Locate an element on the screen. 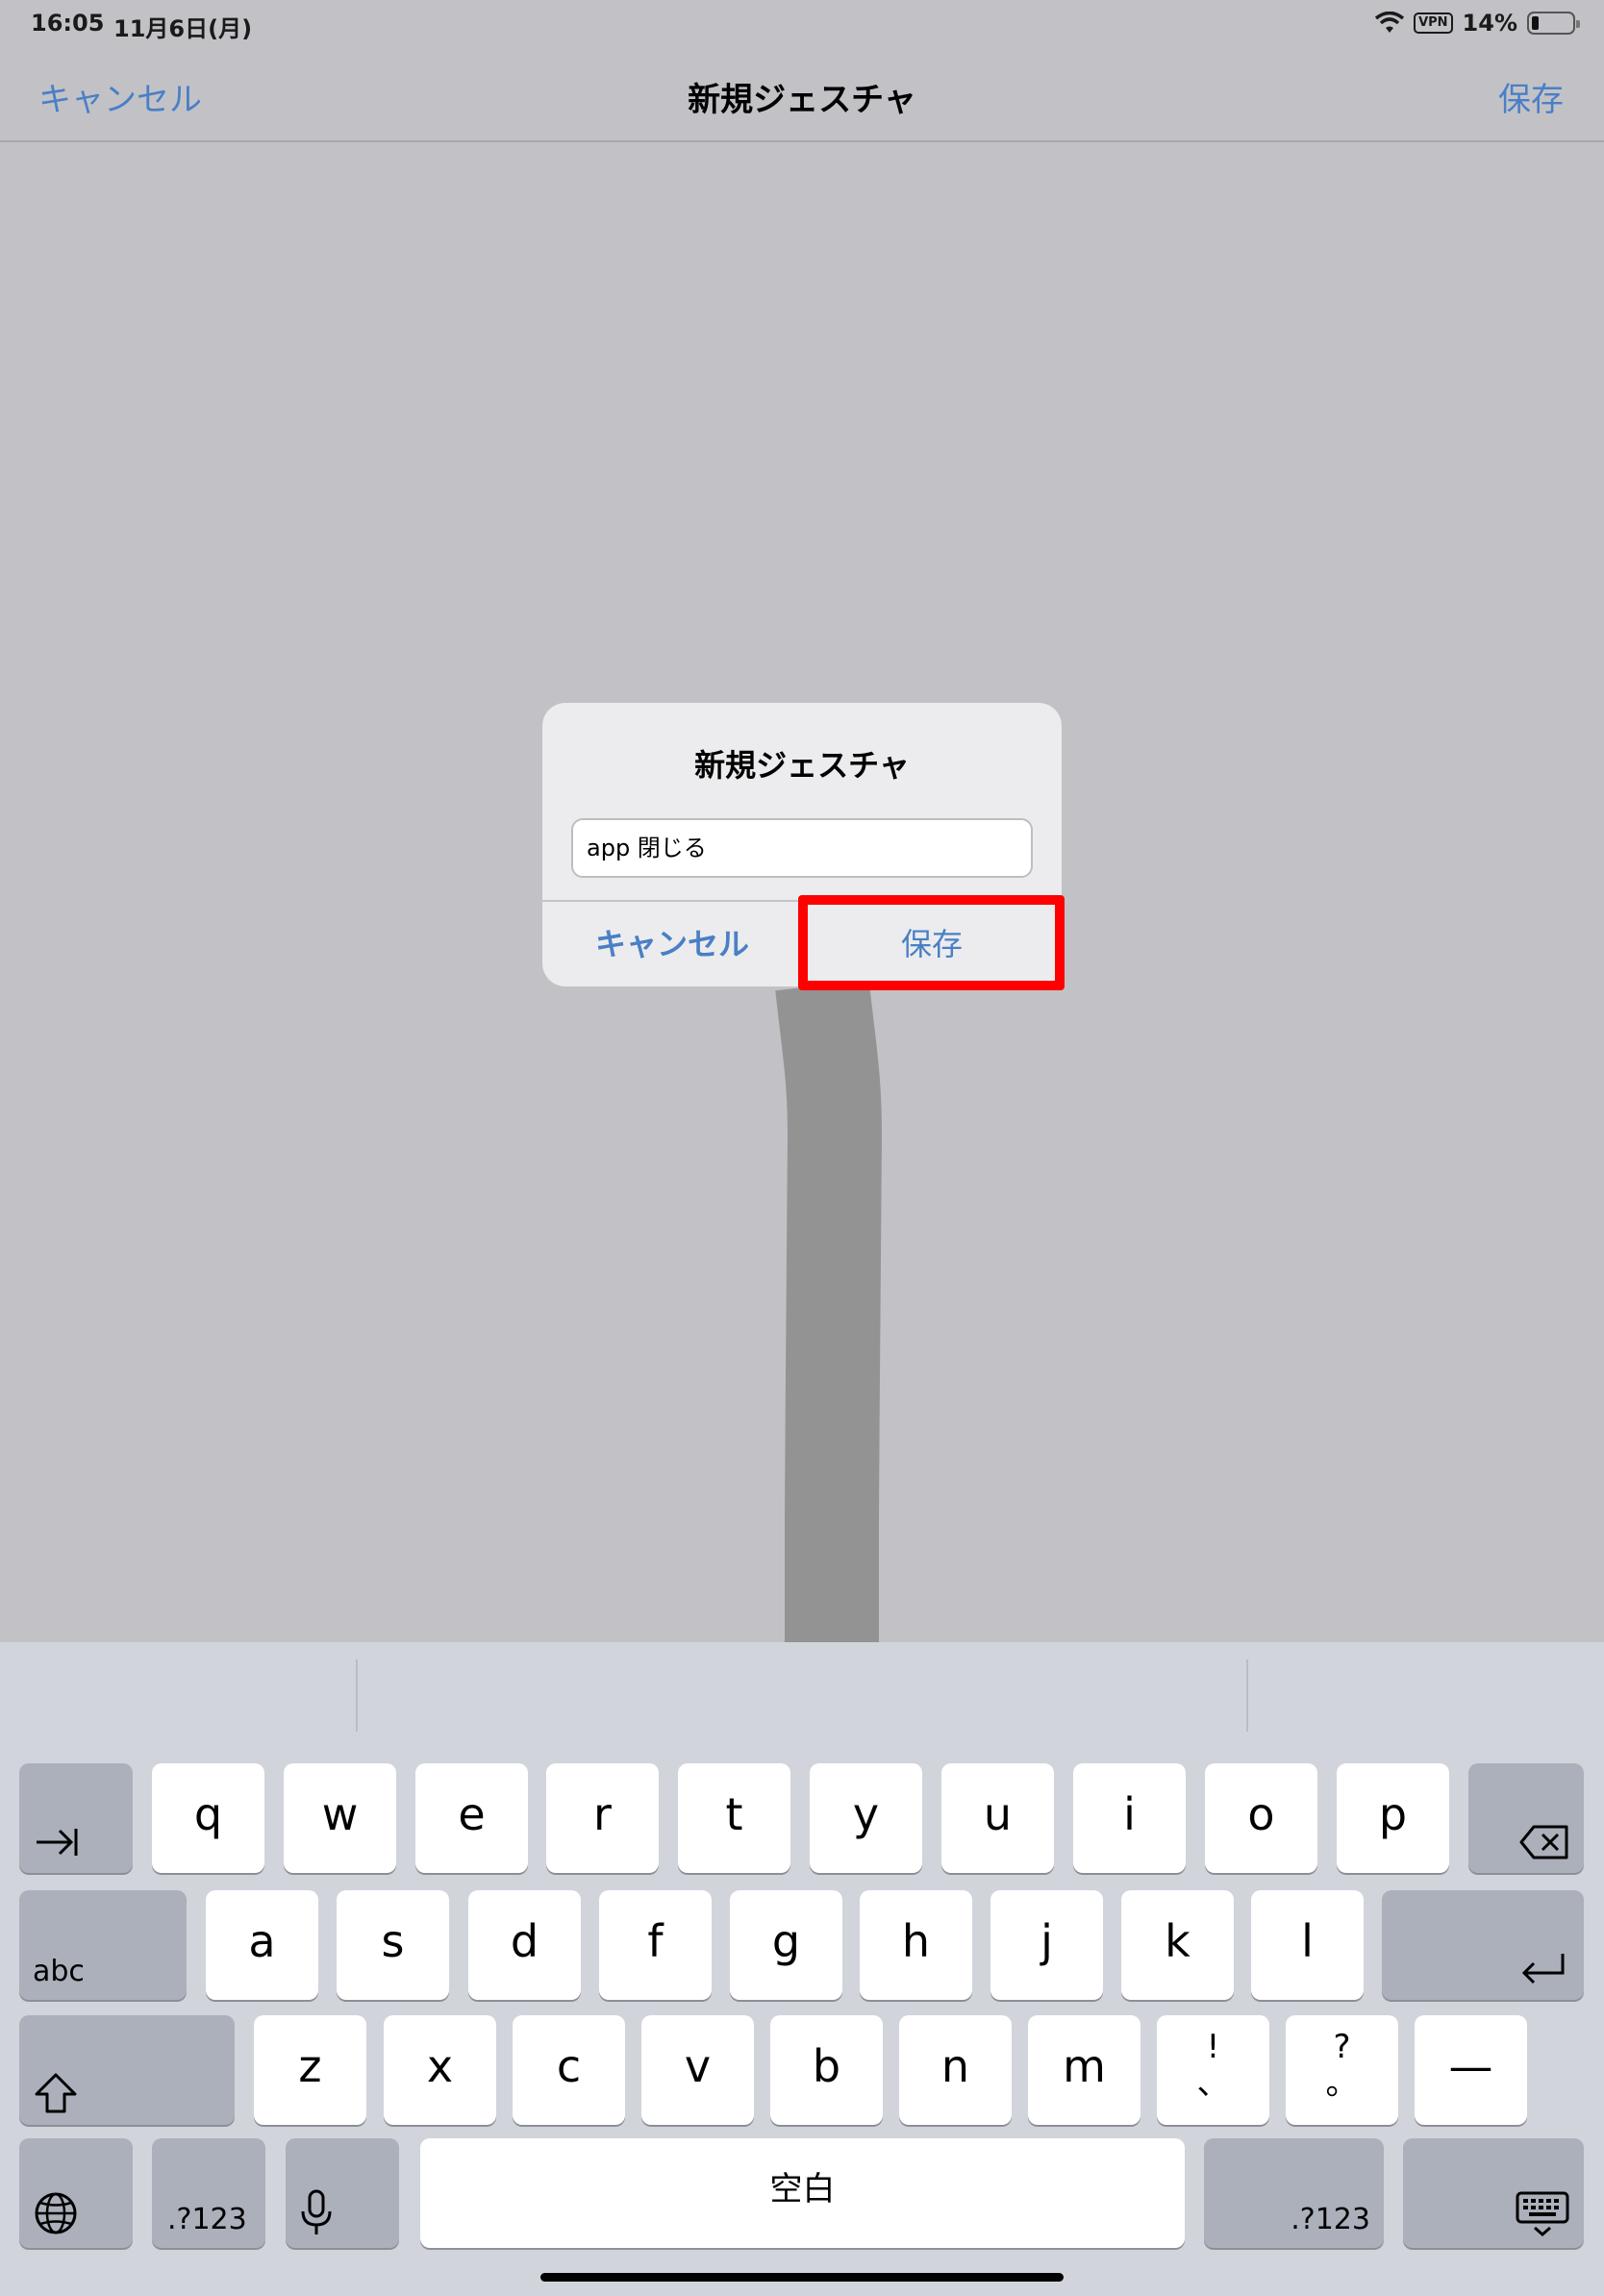 Image resolution: width=1604 pixels, height=2296 pixels. gesture-name-input: app 閉じる is located at coordinates (802, 848).